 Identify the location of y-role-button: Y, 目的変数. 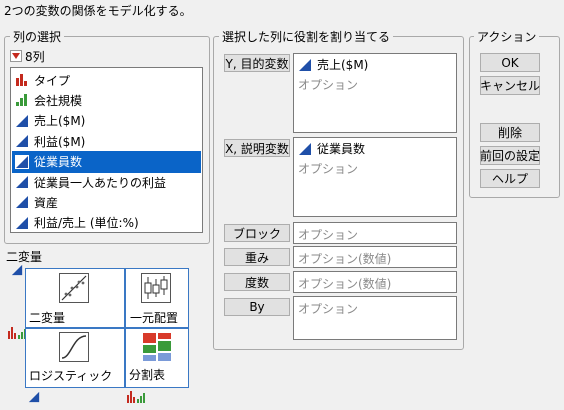
(257, 63).